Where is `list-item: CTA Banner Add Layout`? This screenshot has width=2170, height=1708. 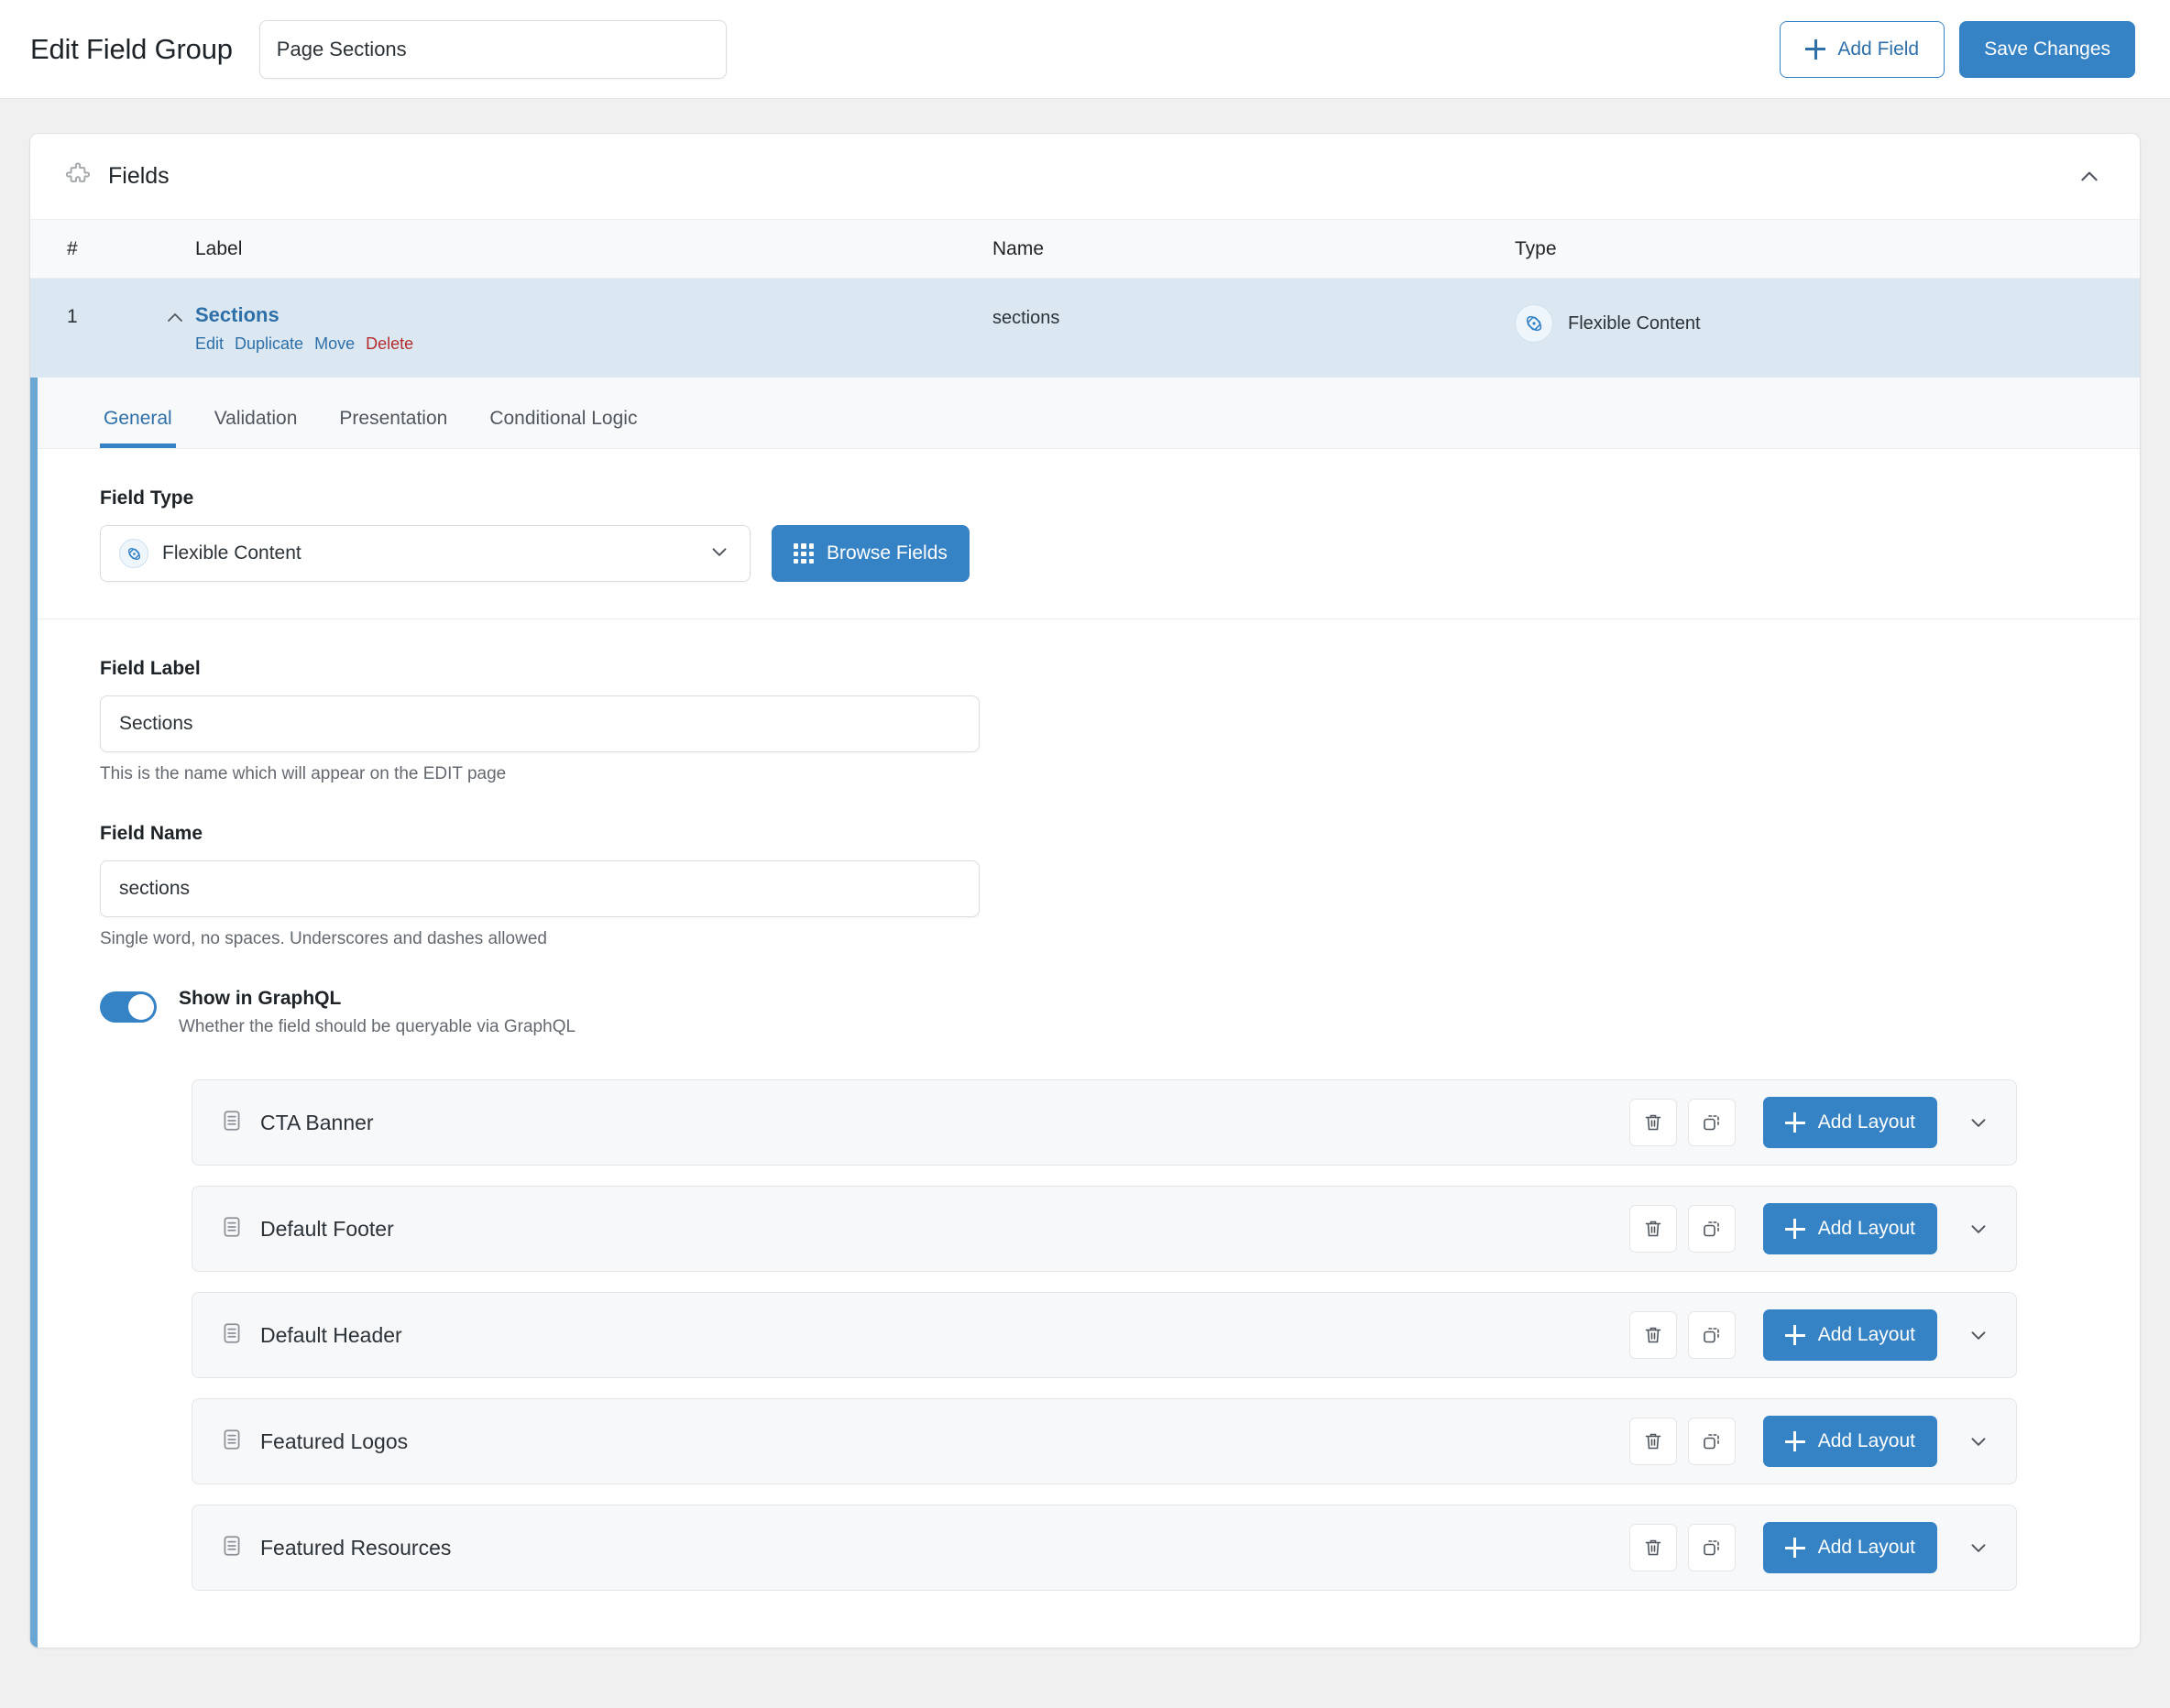
list-item: CTA Banner Add Layout is located at coordinates (1104, 1122).